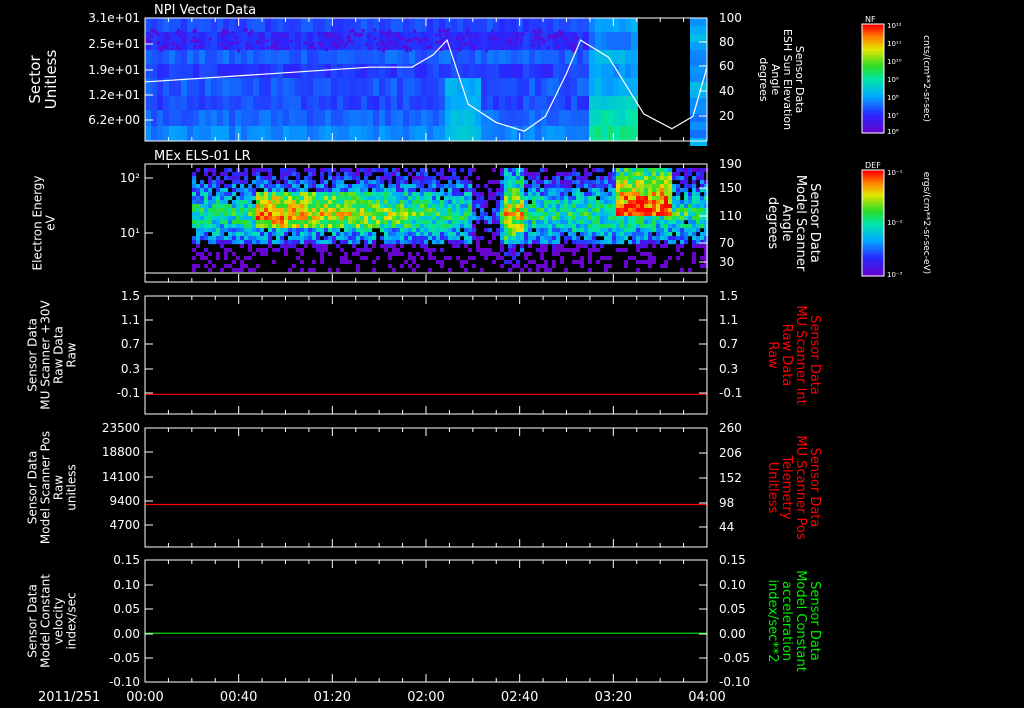 The width and height of the screenshot is (1024, 708). Describe the element at coordinates (728, 344) in the screenshot. I see `right-tick-label: 0.7` at that location.